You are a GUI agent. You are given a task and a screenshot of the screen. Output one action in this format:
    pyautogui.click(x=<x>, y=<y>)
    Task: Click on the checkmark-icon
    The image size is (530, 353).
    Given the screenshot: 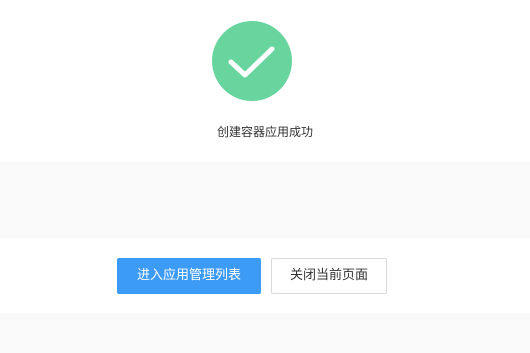 What is the action you would take?
    pyautogui.click(x=251, y=62)
    